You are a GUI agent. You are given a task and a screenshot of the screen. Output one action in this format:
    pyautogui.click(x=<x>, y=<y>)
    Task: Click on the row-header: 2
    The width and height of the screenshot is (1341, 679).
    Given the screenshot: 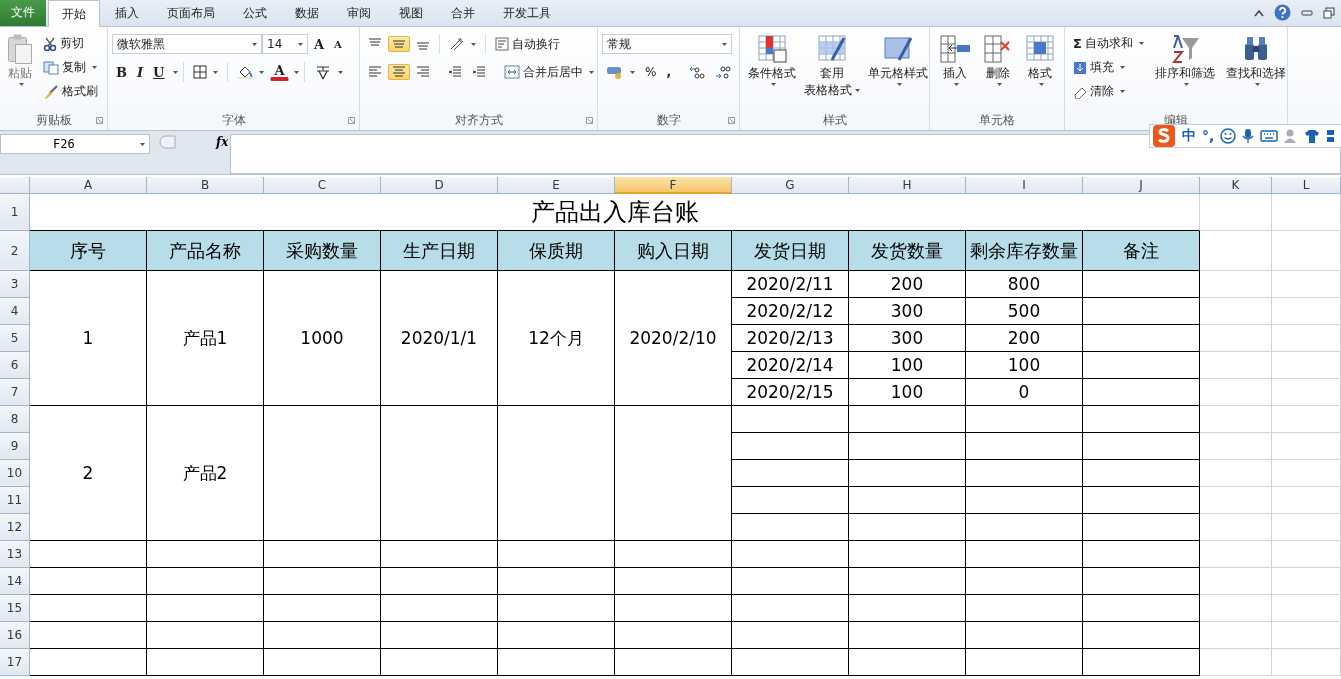 What is the action you would take?
    pyautogui.click(x=15, y=251)
    